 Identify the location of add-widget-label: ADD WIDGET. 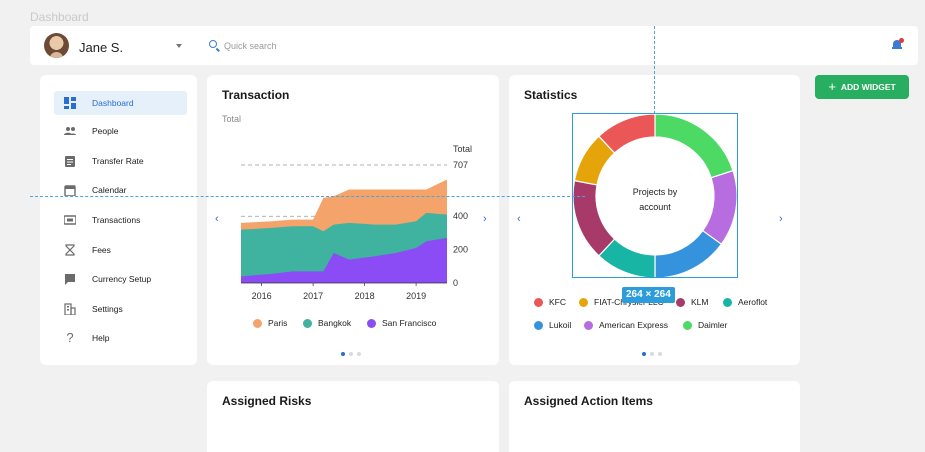
(868, 87).